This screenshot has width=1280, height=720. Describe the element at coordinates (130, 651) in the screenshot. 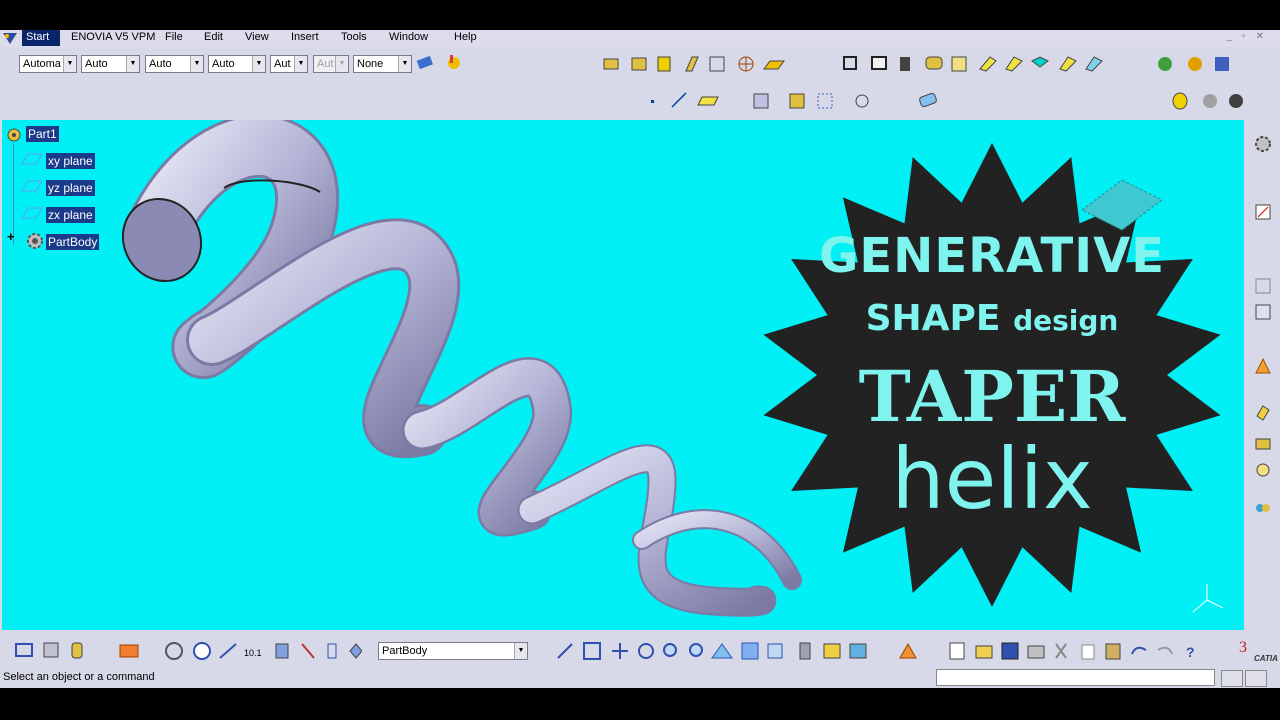

I see `capture-icon` at that location.